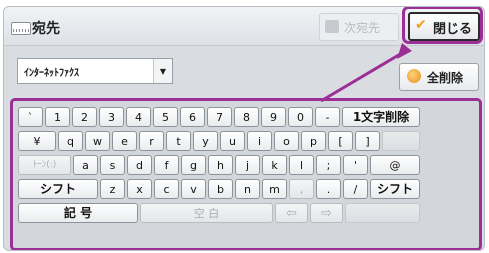 The height and width of the screenshot is (253, 489). Describe the element at coordinates (442, 25) in the screenshot. I see `close-button-highlight` at that location.